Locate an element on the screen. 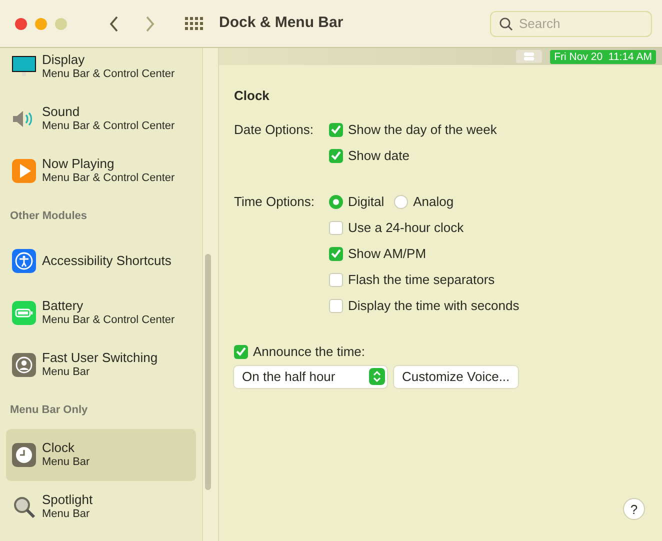 The height and width of the screenshot is (541, 662). scrollbar-thumb is located at coordinates (208, 372).